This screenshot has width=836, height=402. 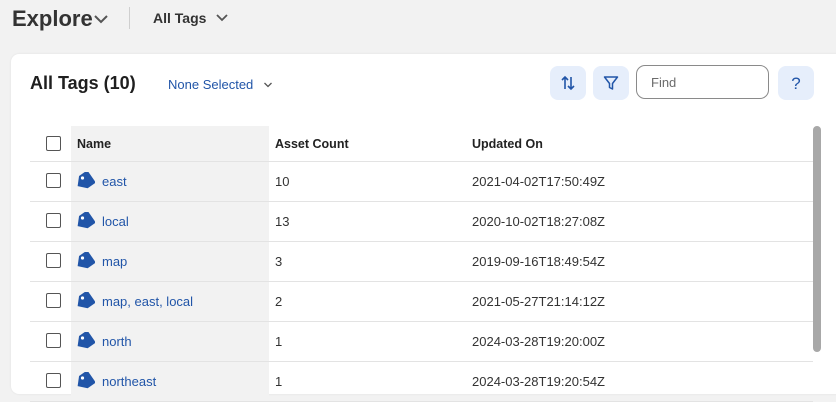 I want to click on selection-label: None Selected, so click(x=211, y=84).